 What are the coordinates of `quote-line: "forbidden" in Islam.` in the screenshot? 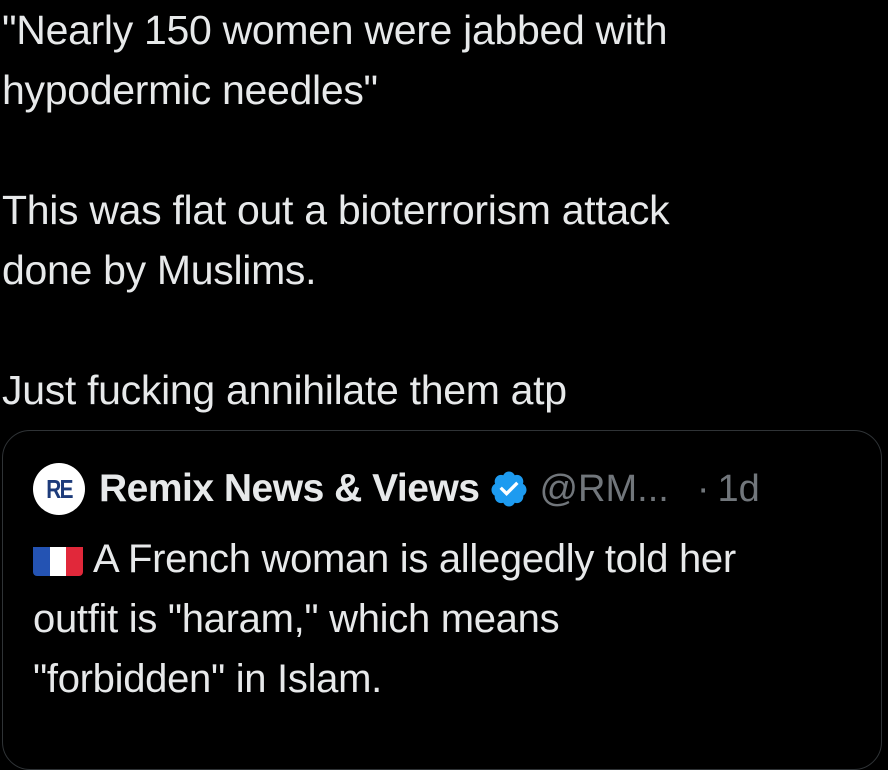 It's located at (207, 679).